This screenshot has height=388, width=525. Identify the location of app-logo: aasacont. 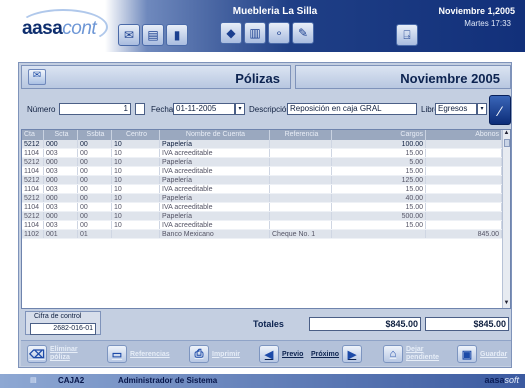
(59, 29).